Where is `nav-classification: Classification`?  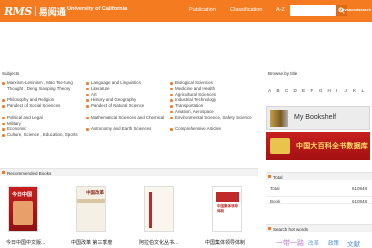
nav-classification: Classification is located at coordinates (246, 10).